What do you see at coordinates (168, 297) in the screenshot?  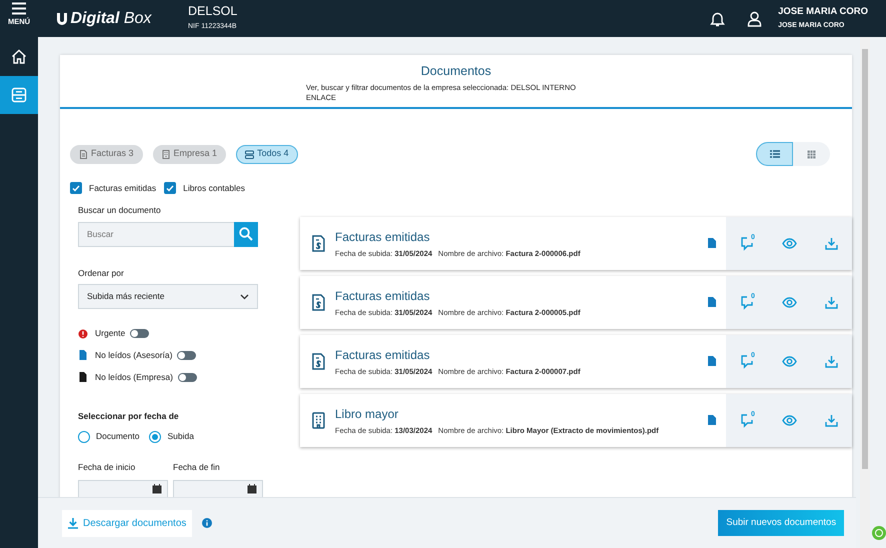 I see `sort-dropdown: Subida más reciente` at bounding box center [168, 297].